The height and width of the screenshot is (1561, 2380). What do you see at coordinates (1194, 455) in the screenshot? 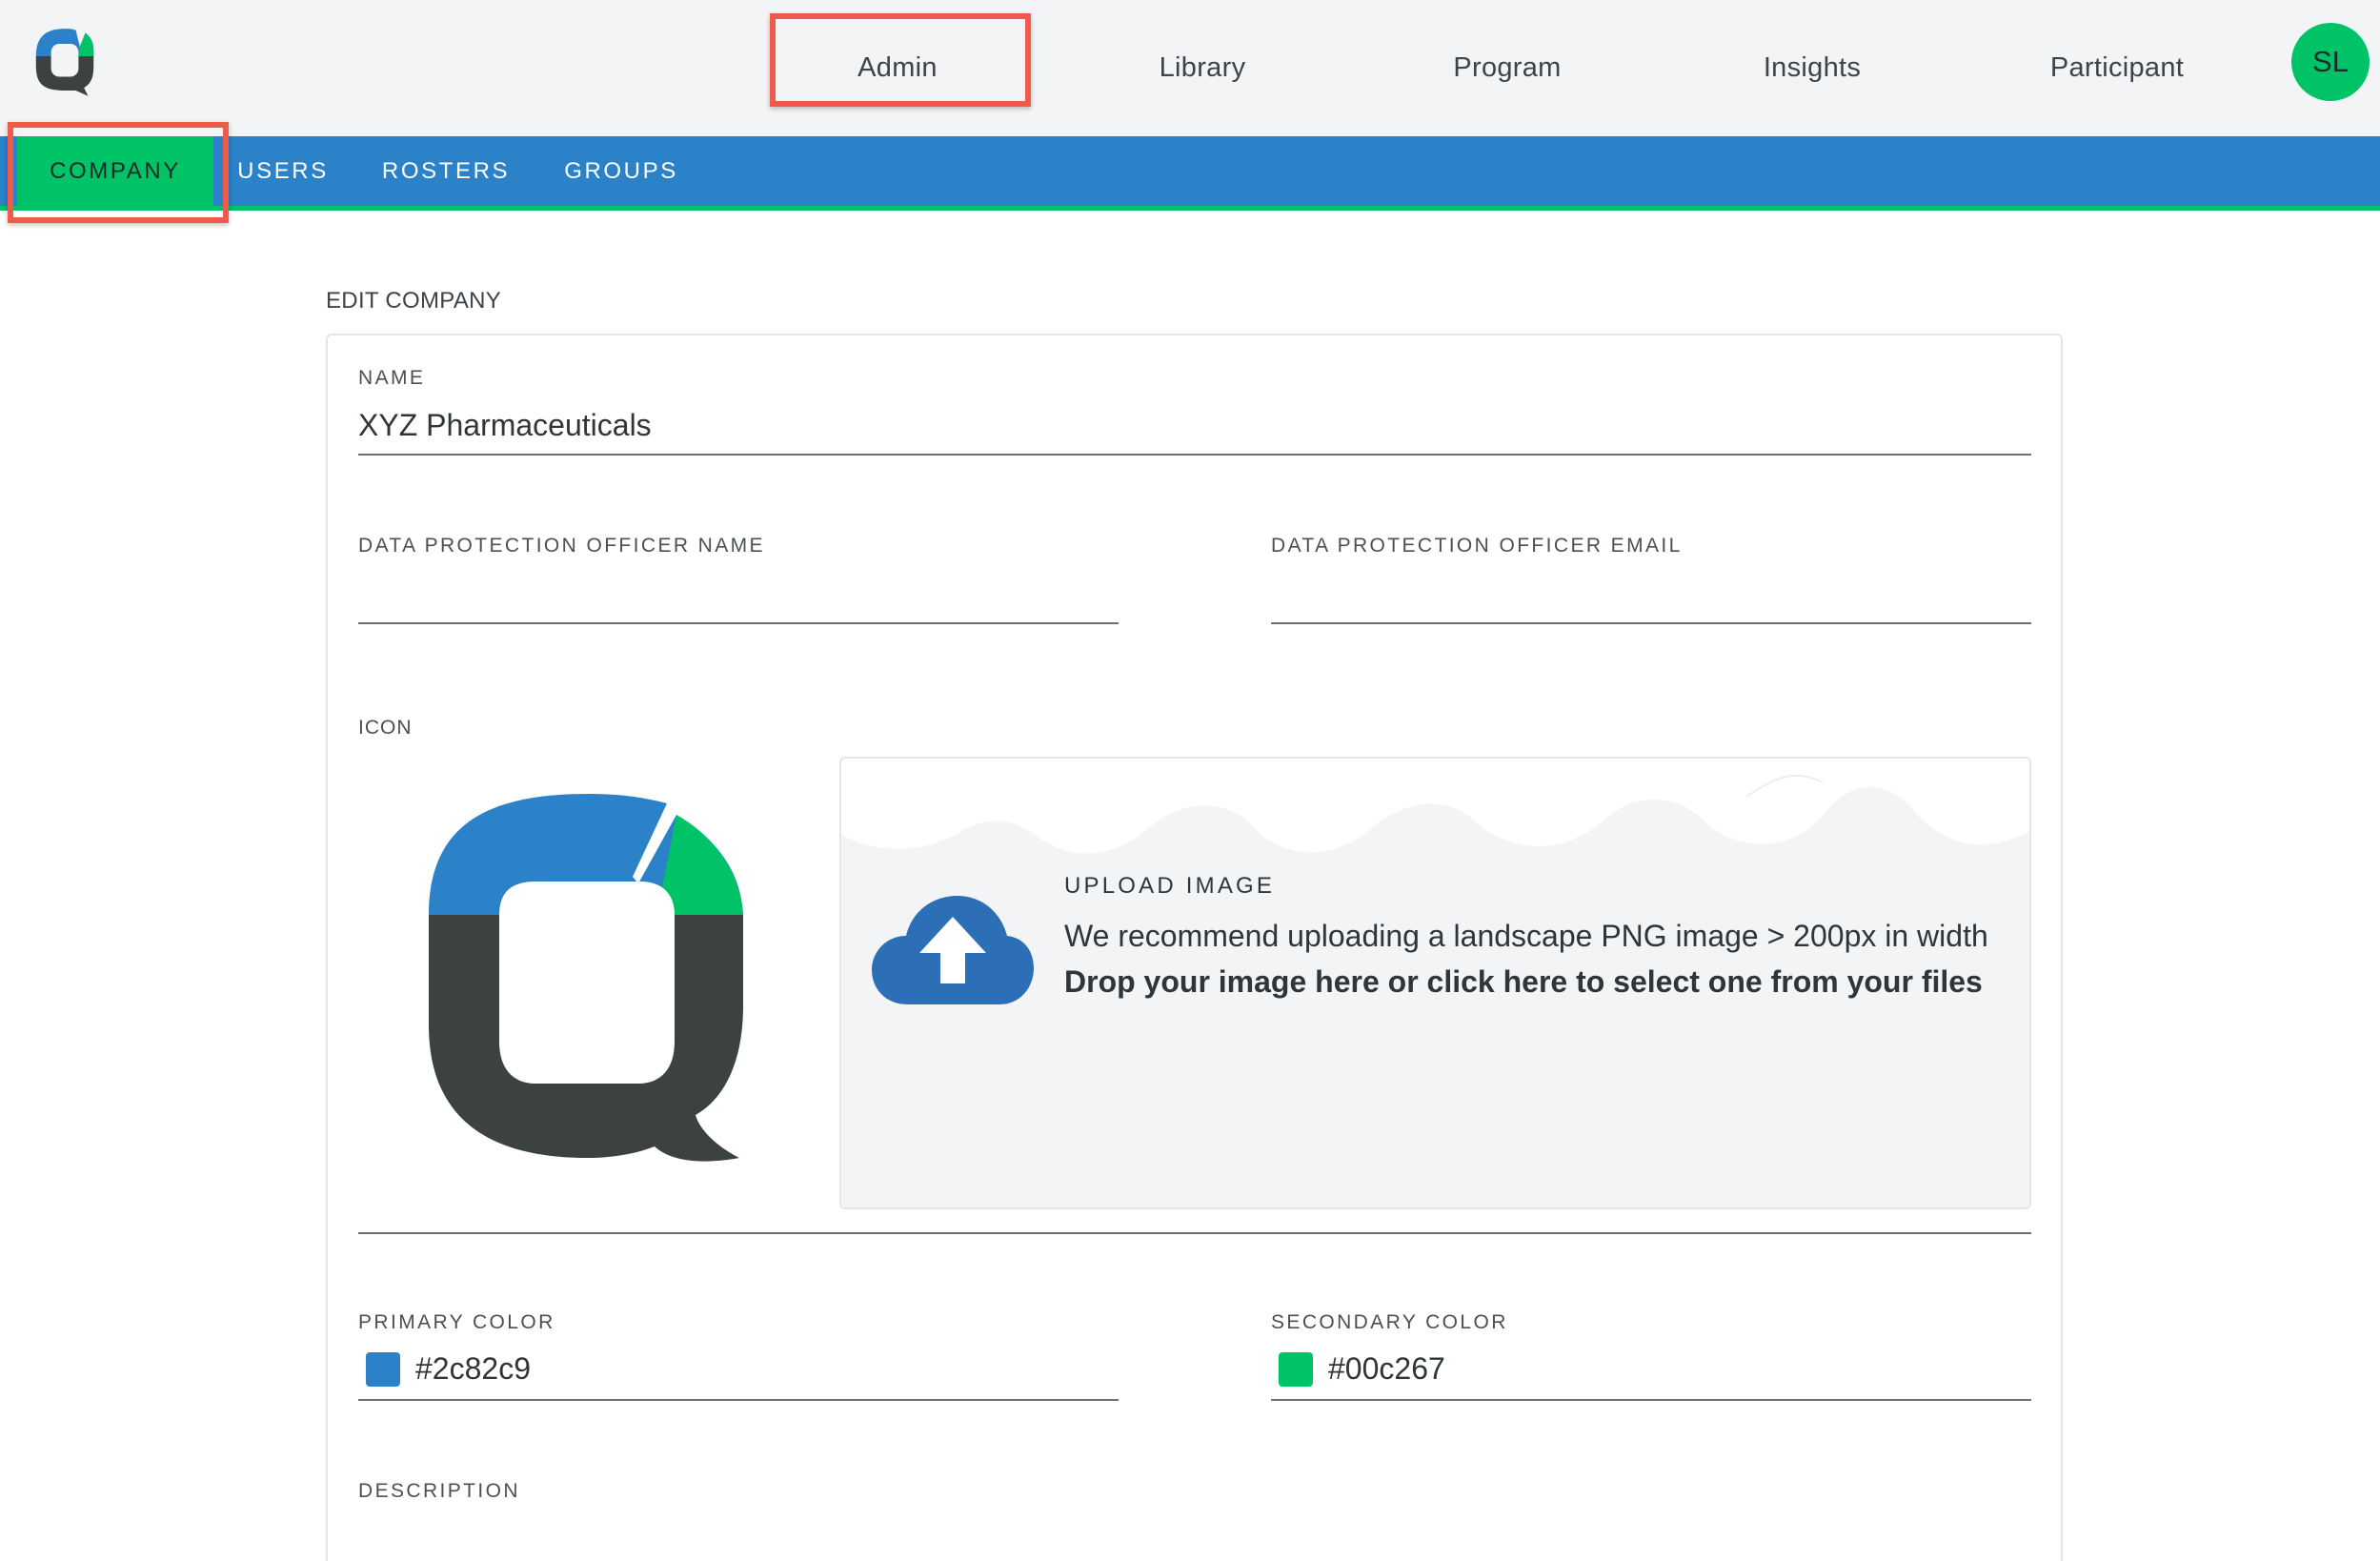
I see `name-underline` at bounding box center [1194, 455].